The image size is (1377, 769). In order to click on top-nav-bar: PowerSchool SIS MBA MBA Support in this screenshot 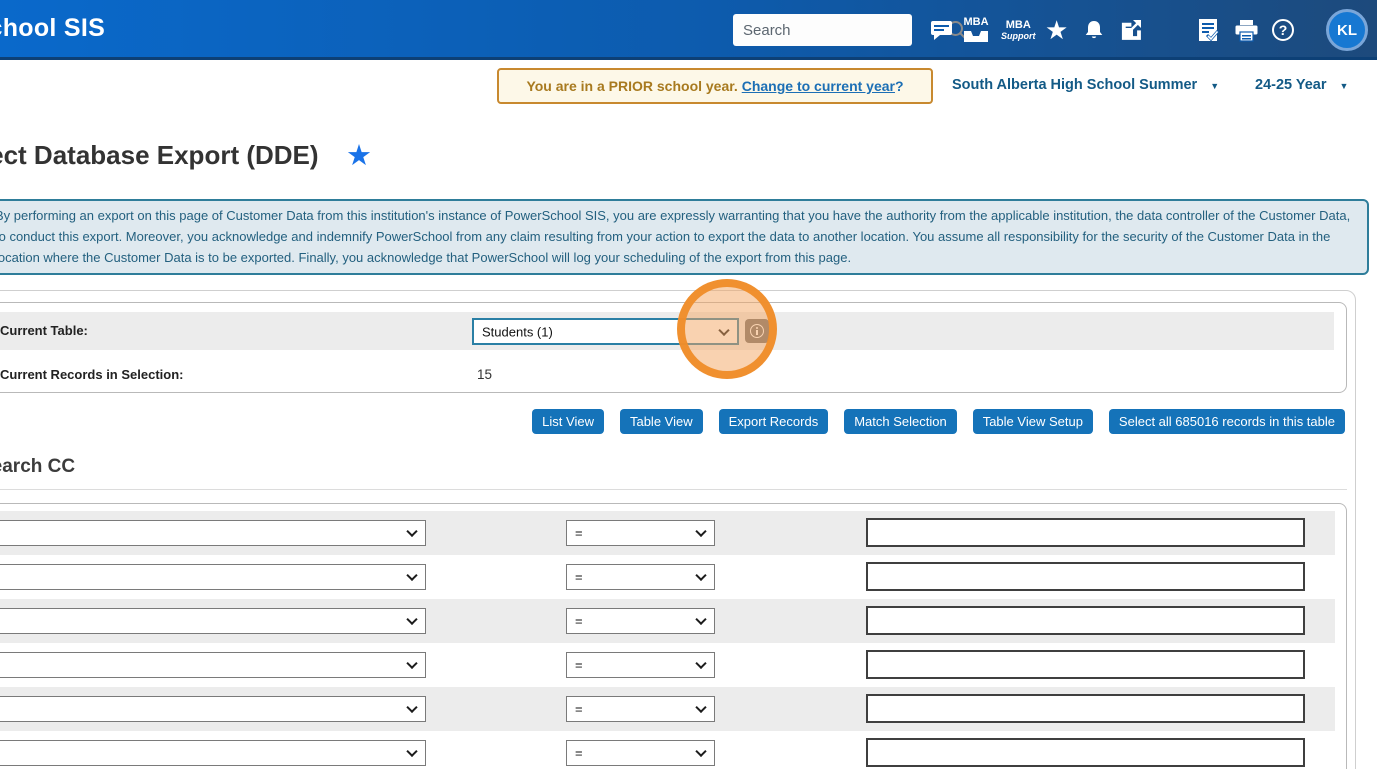, I will do `click(688, 30)`.